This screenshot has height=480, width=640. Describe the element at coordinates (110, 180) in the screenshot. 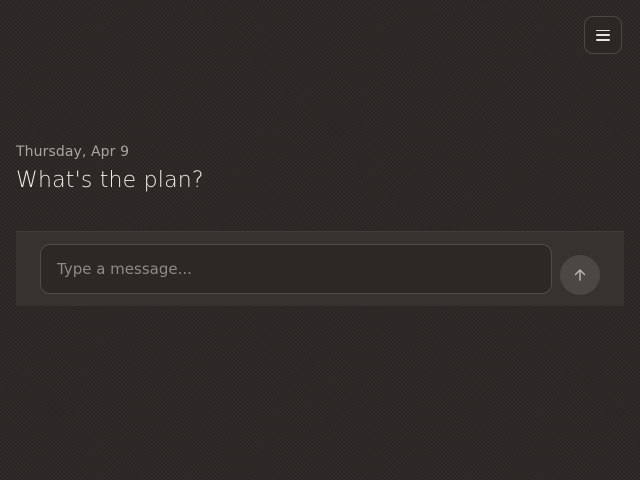

I see `page-title: What's the plan?` at that location.